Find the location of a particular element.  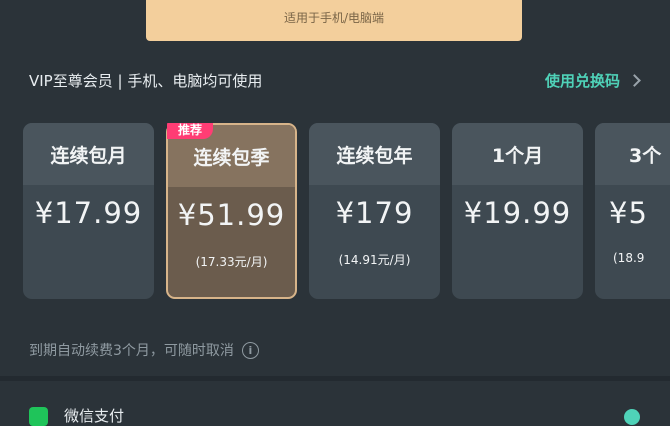

plan-card-yearly-auto: 连续包年 ¥179 (14.91元/月) is located at coordinates (374, 211).